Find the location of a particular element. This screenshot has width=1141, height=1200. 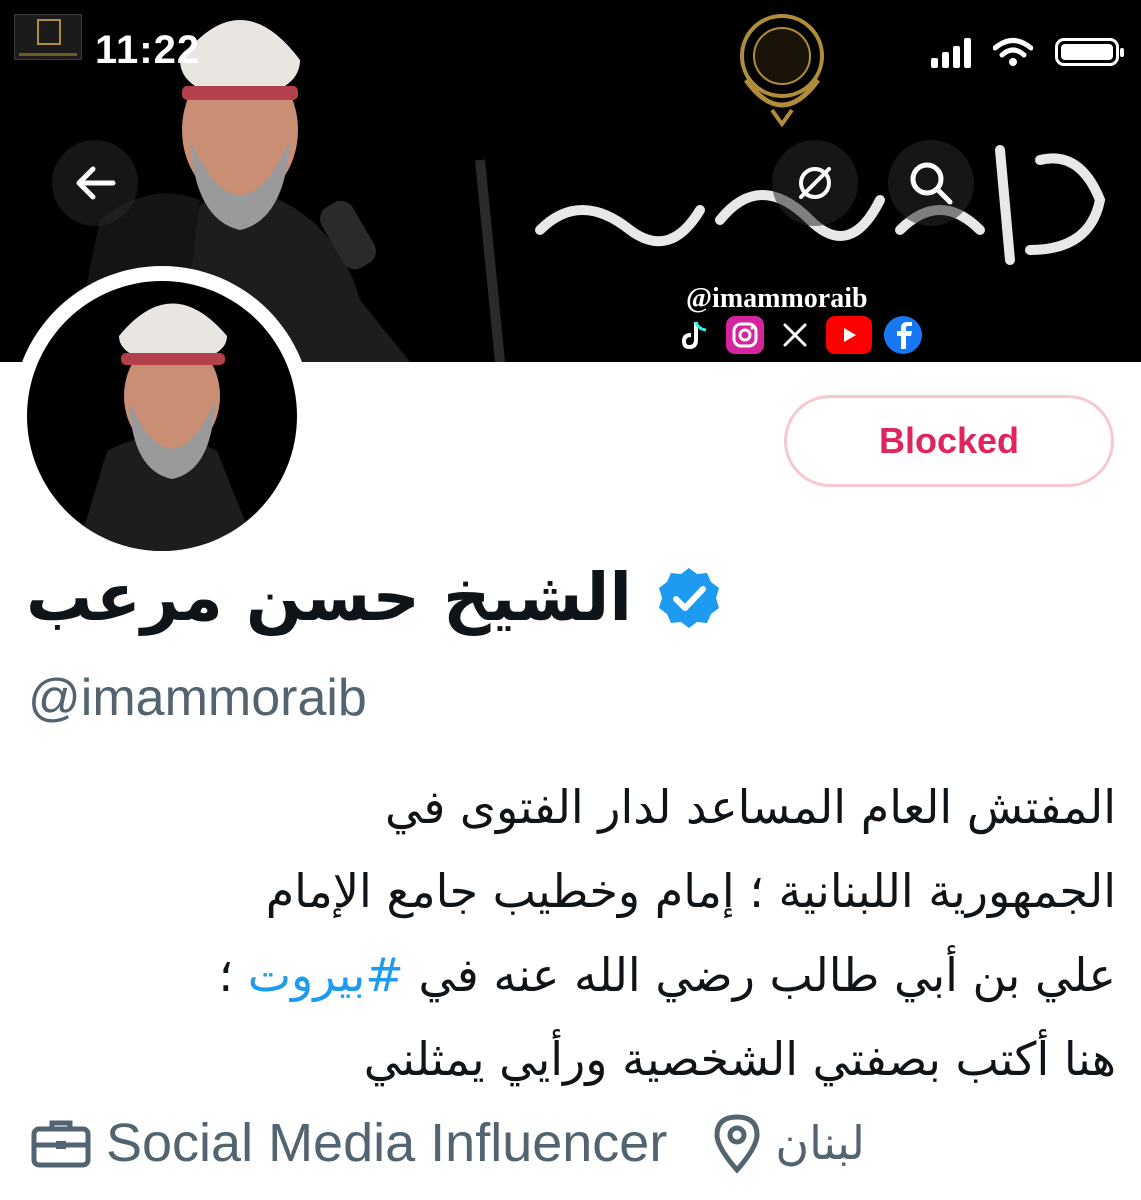

bio-line: هنا أكتب بصفتي الشخصية ورأيي يمثلني is located at coordinates (739, 1059).